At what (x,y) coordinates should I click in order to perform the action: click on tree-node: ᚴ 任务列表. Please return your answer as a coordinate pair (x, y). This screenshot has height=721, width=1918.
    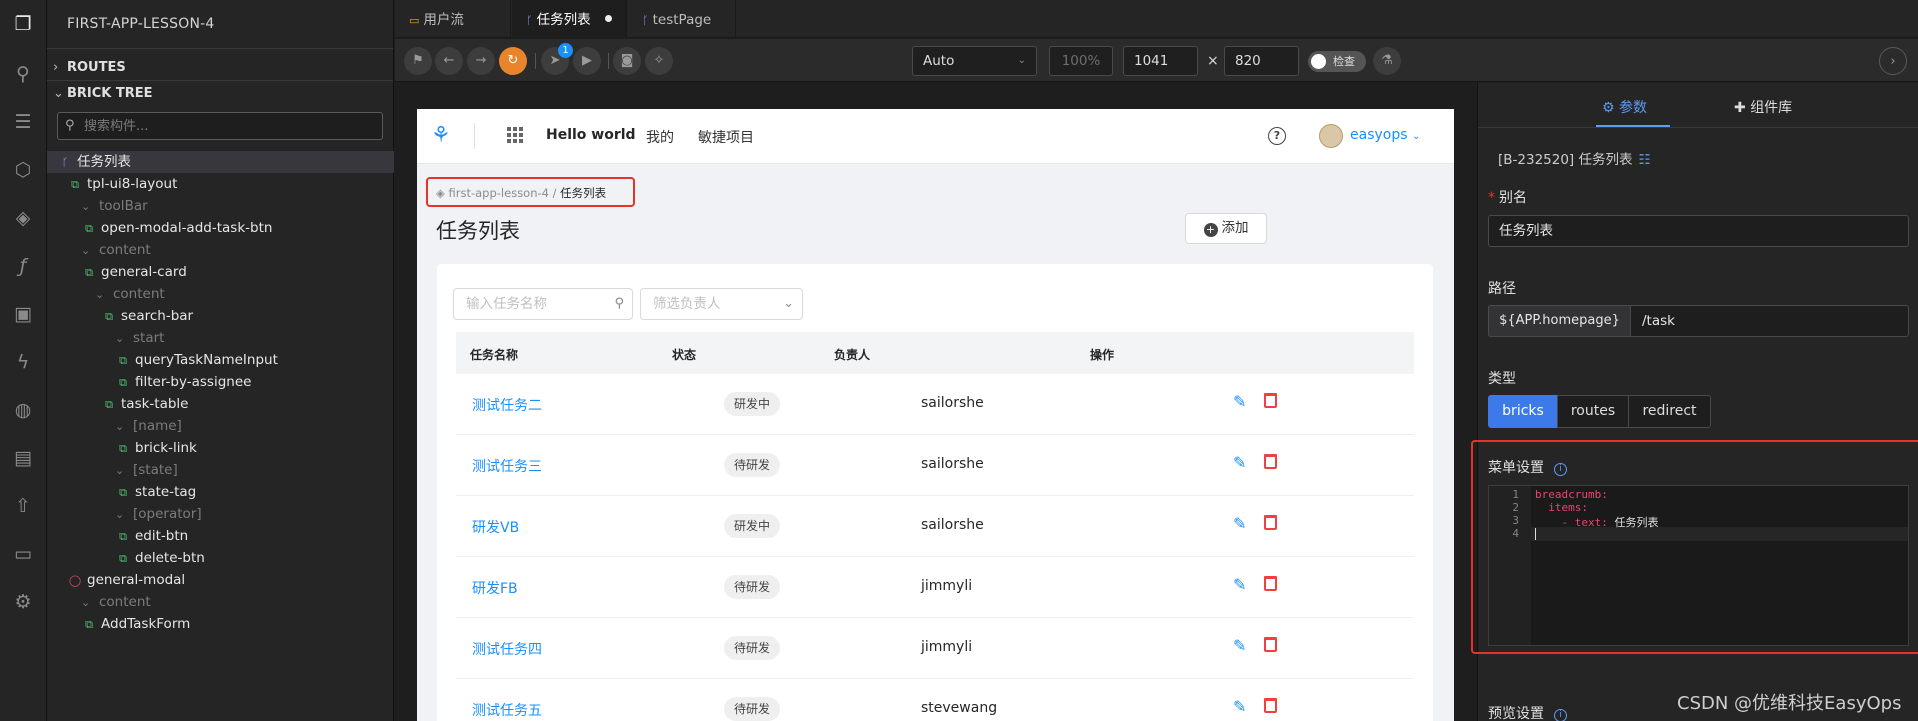
    Looking at the image, I should click on (220, 162).